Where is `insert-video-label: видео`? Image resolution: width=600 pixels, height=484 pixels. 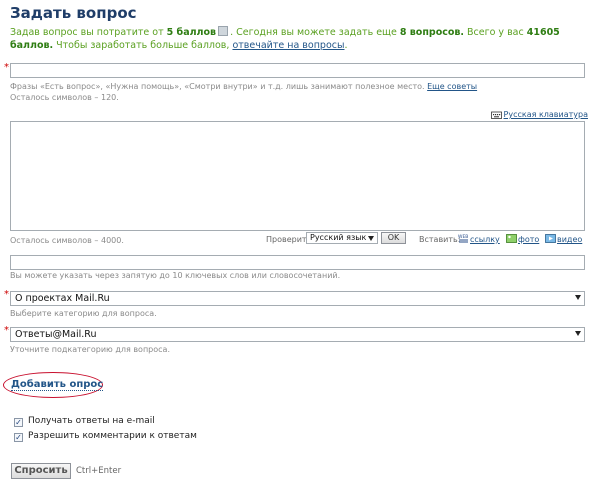
insert-video-label: видео is located at coordinates (570, 239).